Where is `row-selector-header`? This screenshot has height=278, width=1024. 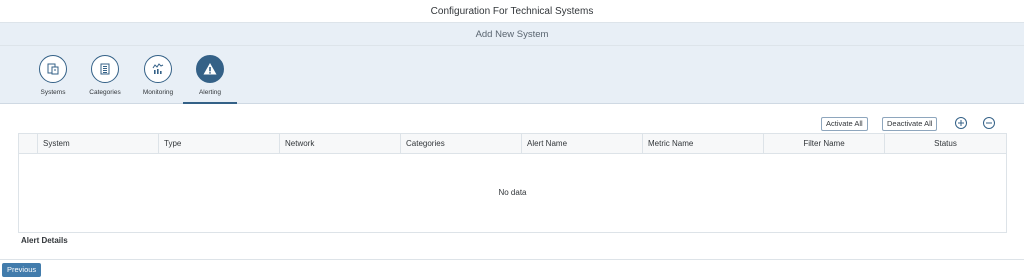 row-selector-header is located at coordinates (28, 143).